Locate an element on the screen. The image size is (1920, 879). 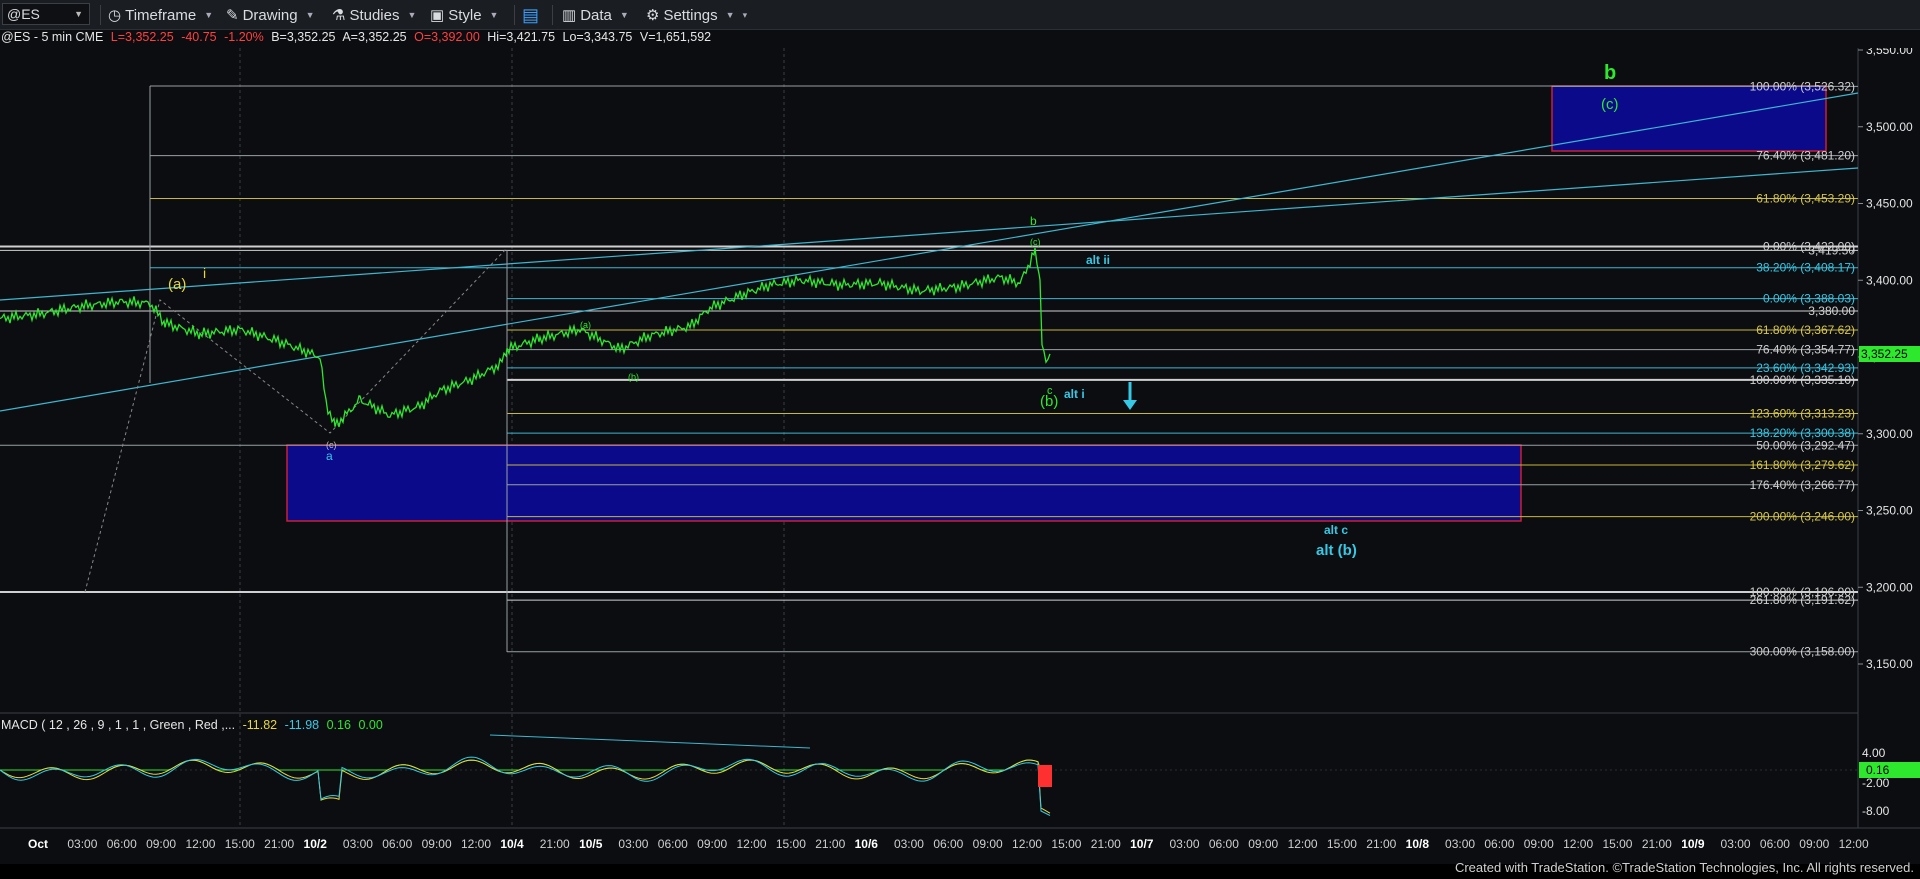
macd-pane: 4.00 -2.00 -8.00 0.16 is located at coordinates (960, 776).